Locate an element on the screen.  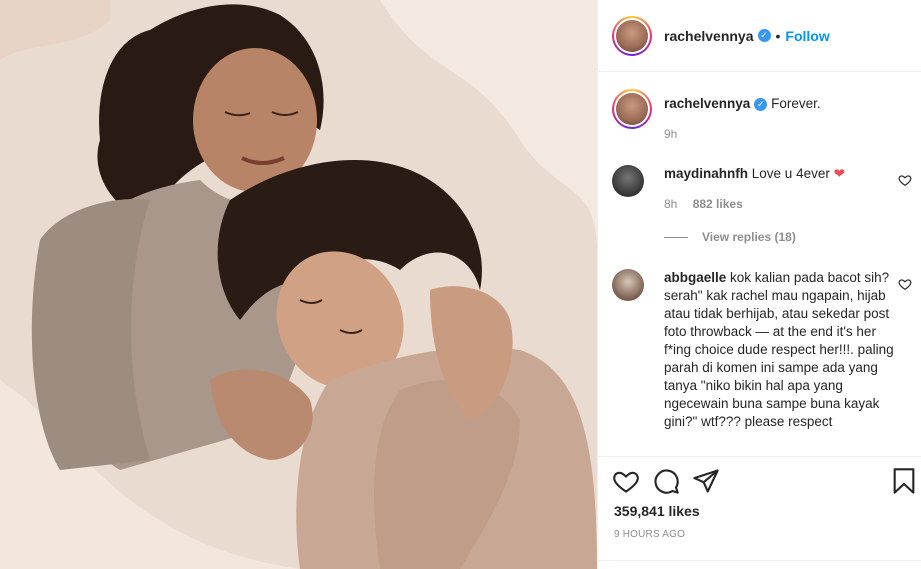
bookmark-icon is located at coordinates (904, 481).